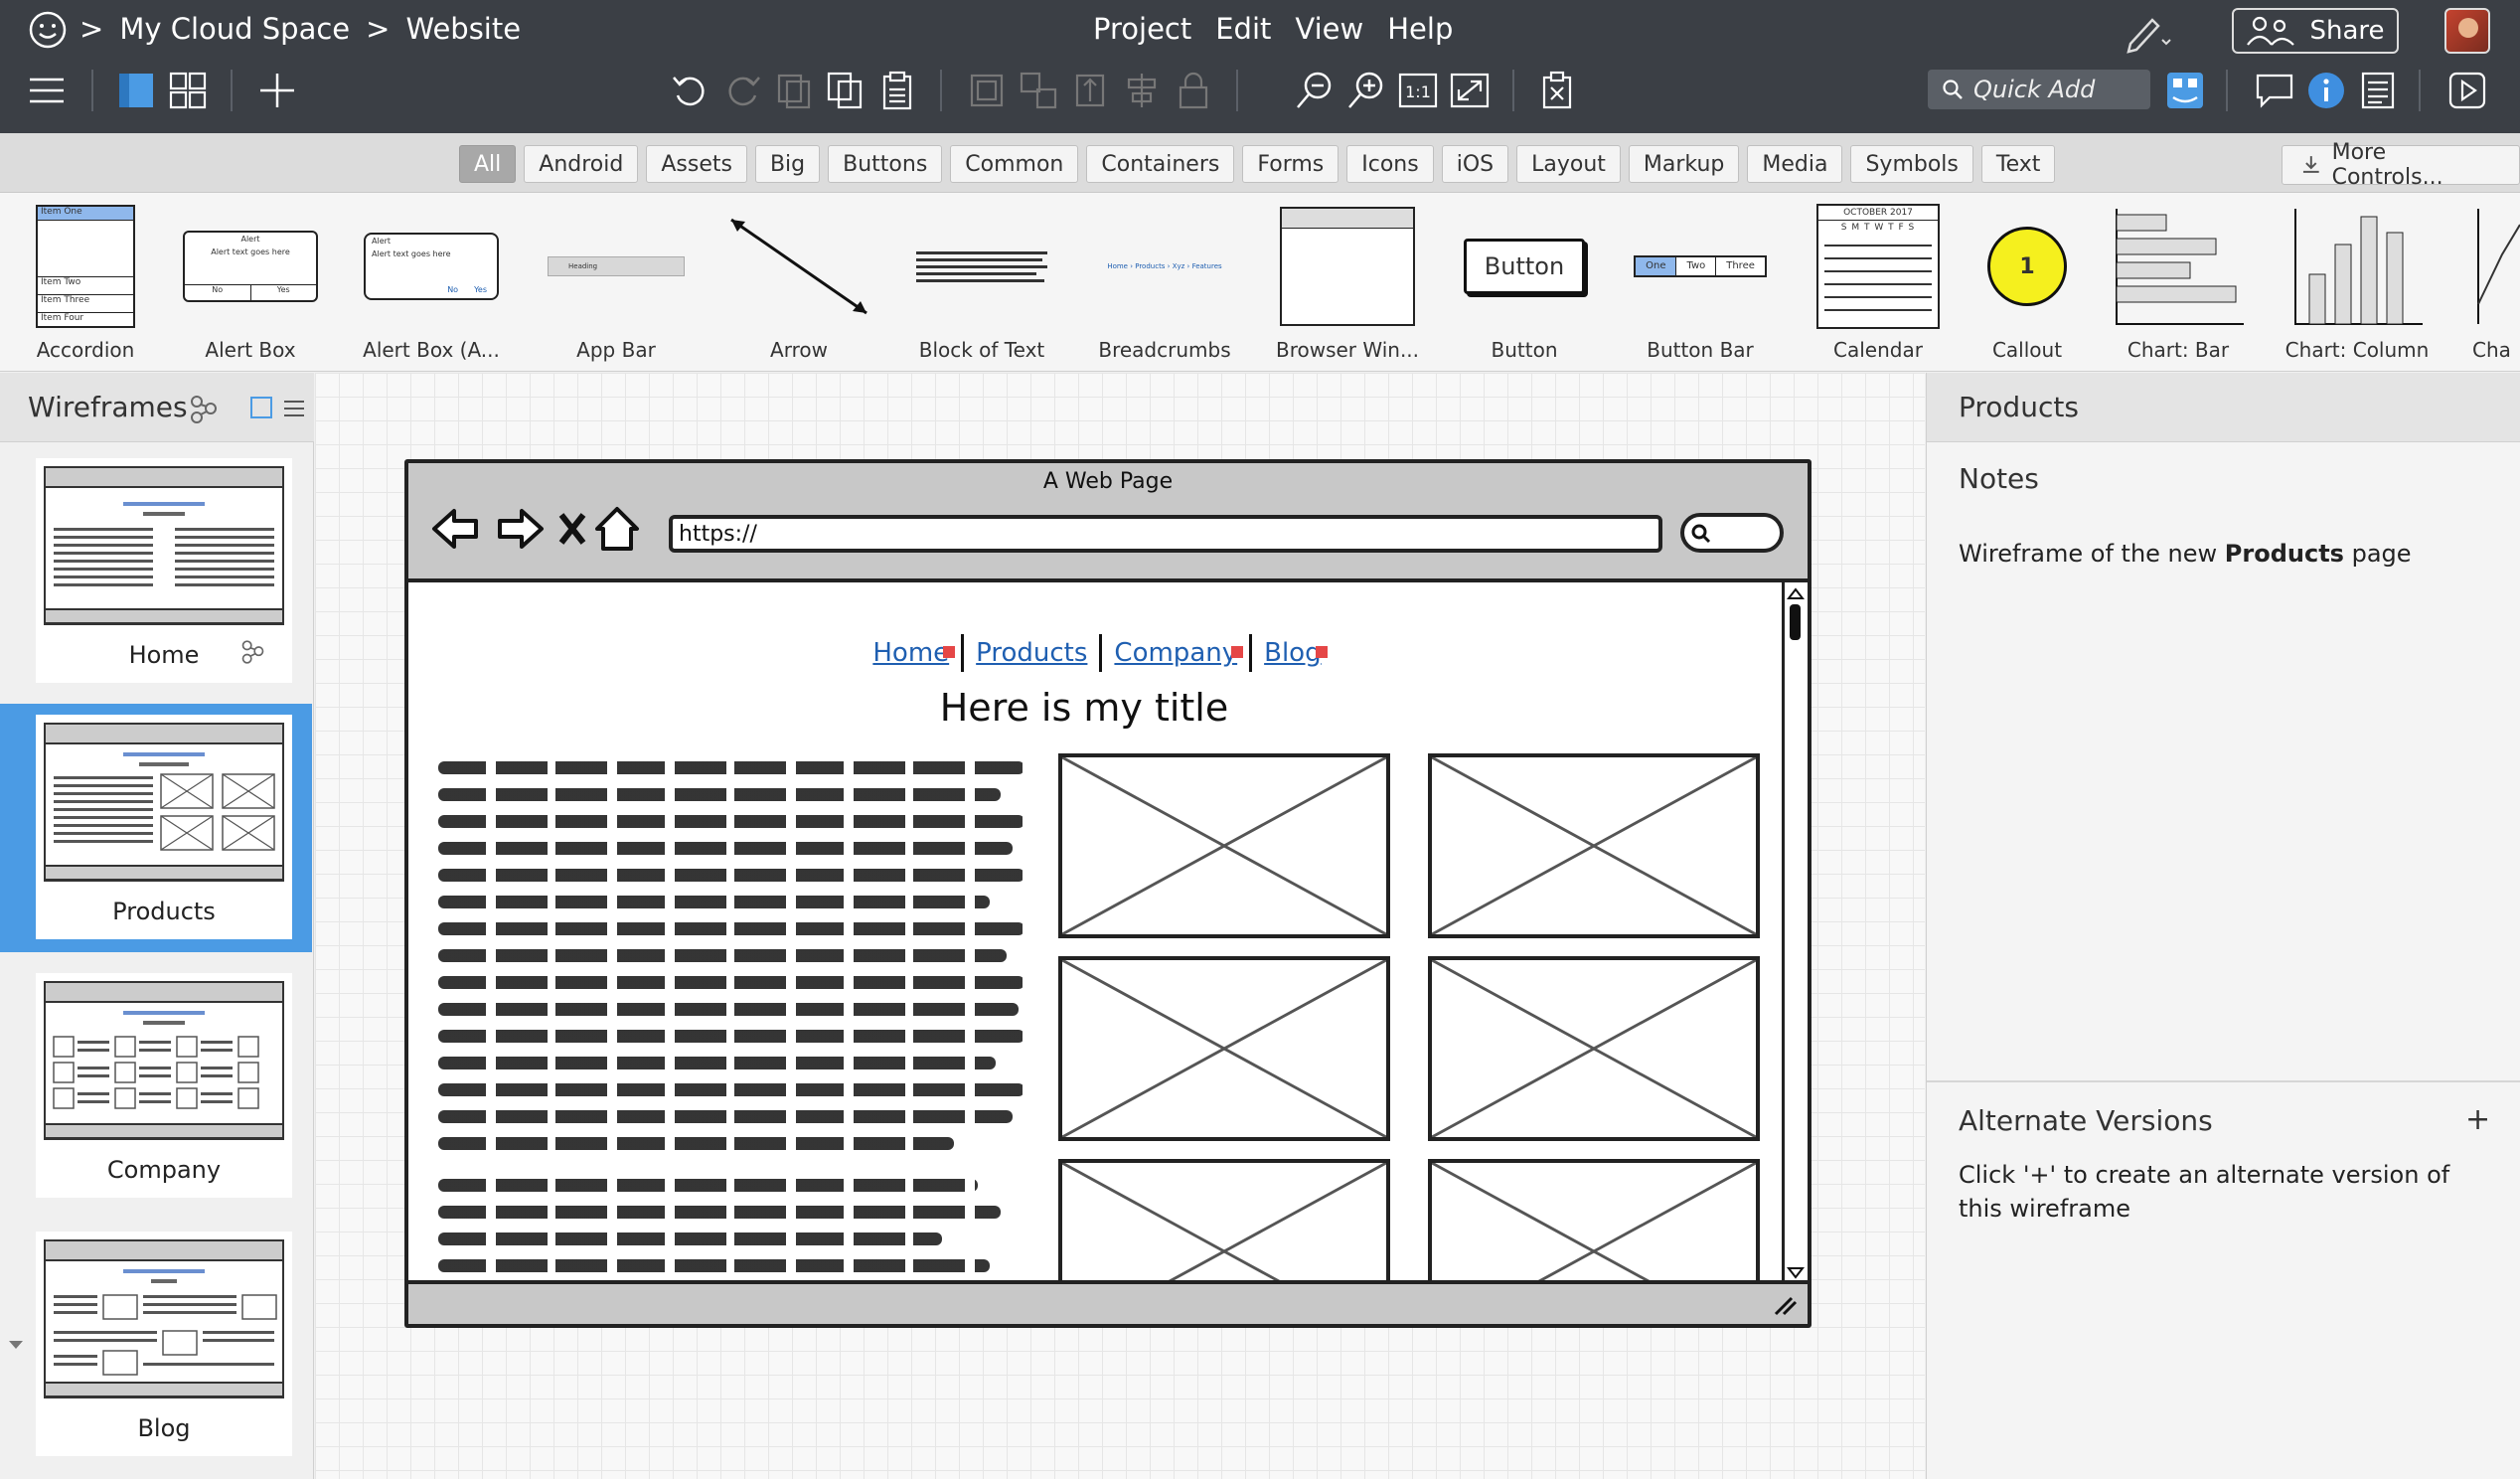 Image resolution: width=2520 pixels, height=1479 pixels. What do you see at coordinates (261, 407) in the screenshot?
I see `thumbnail-view-icon` at bounding box center [261, 407].